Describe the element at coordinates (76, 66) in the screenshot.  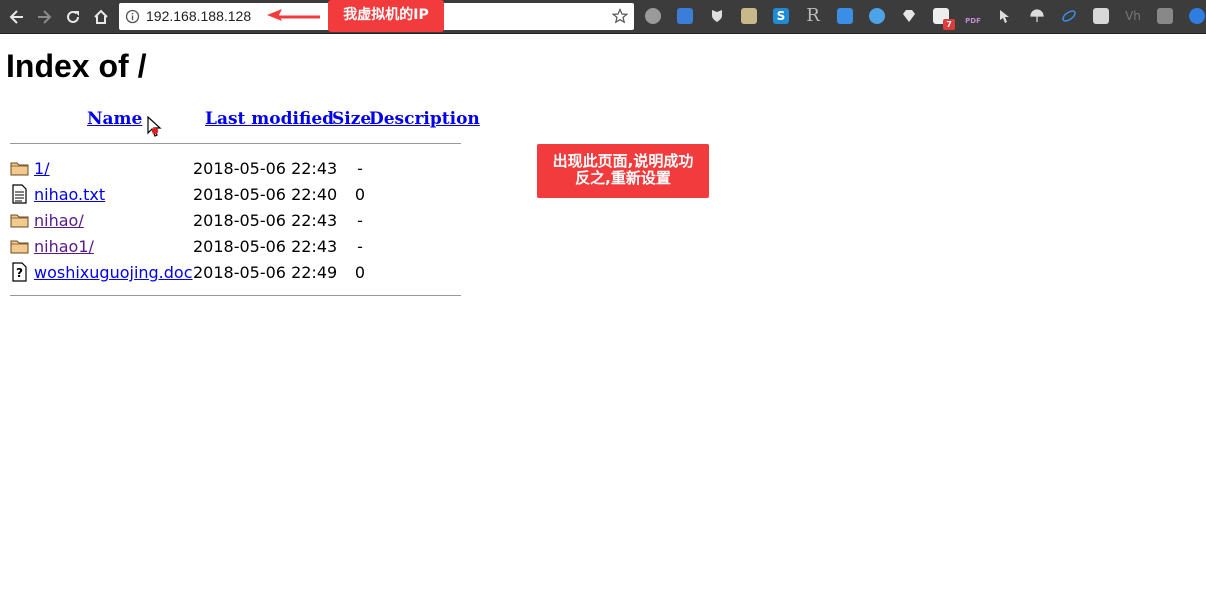
I see `page-title: Index of /` at that location.